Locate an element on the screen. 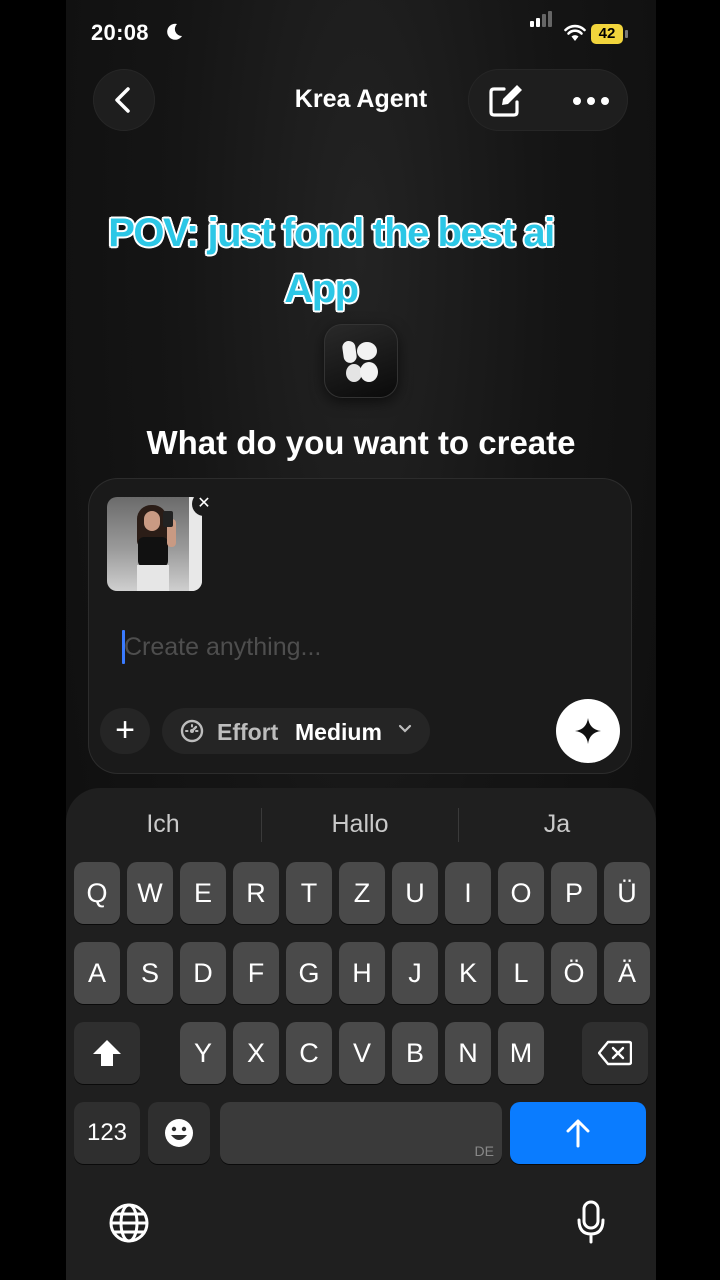  space-key: DE is located at coordinates (361, 1133).